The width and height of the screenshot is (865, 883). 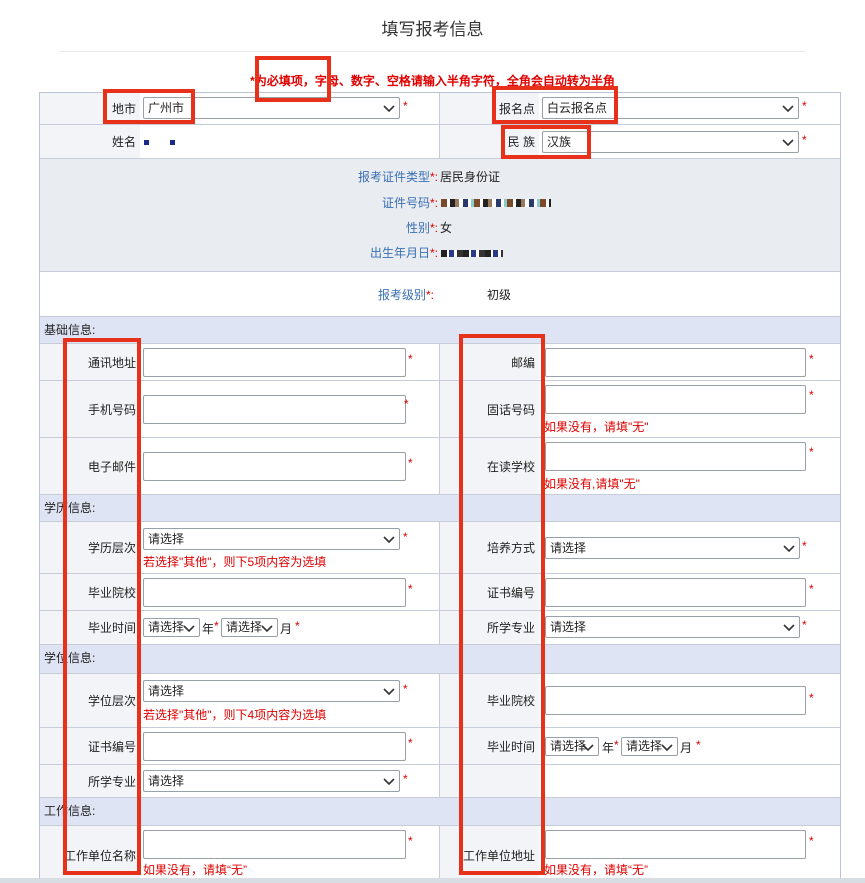 I want to click on row-degree-level-school: 学位层次 请选择 * 若选择"其他"，则下4项内容为选填 毕业院校 *, so click(x=440, y=701).